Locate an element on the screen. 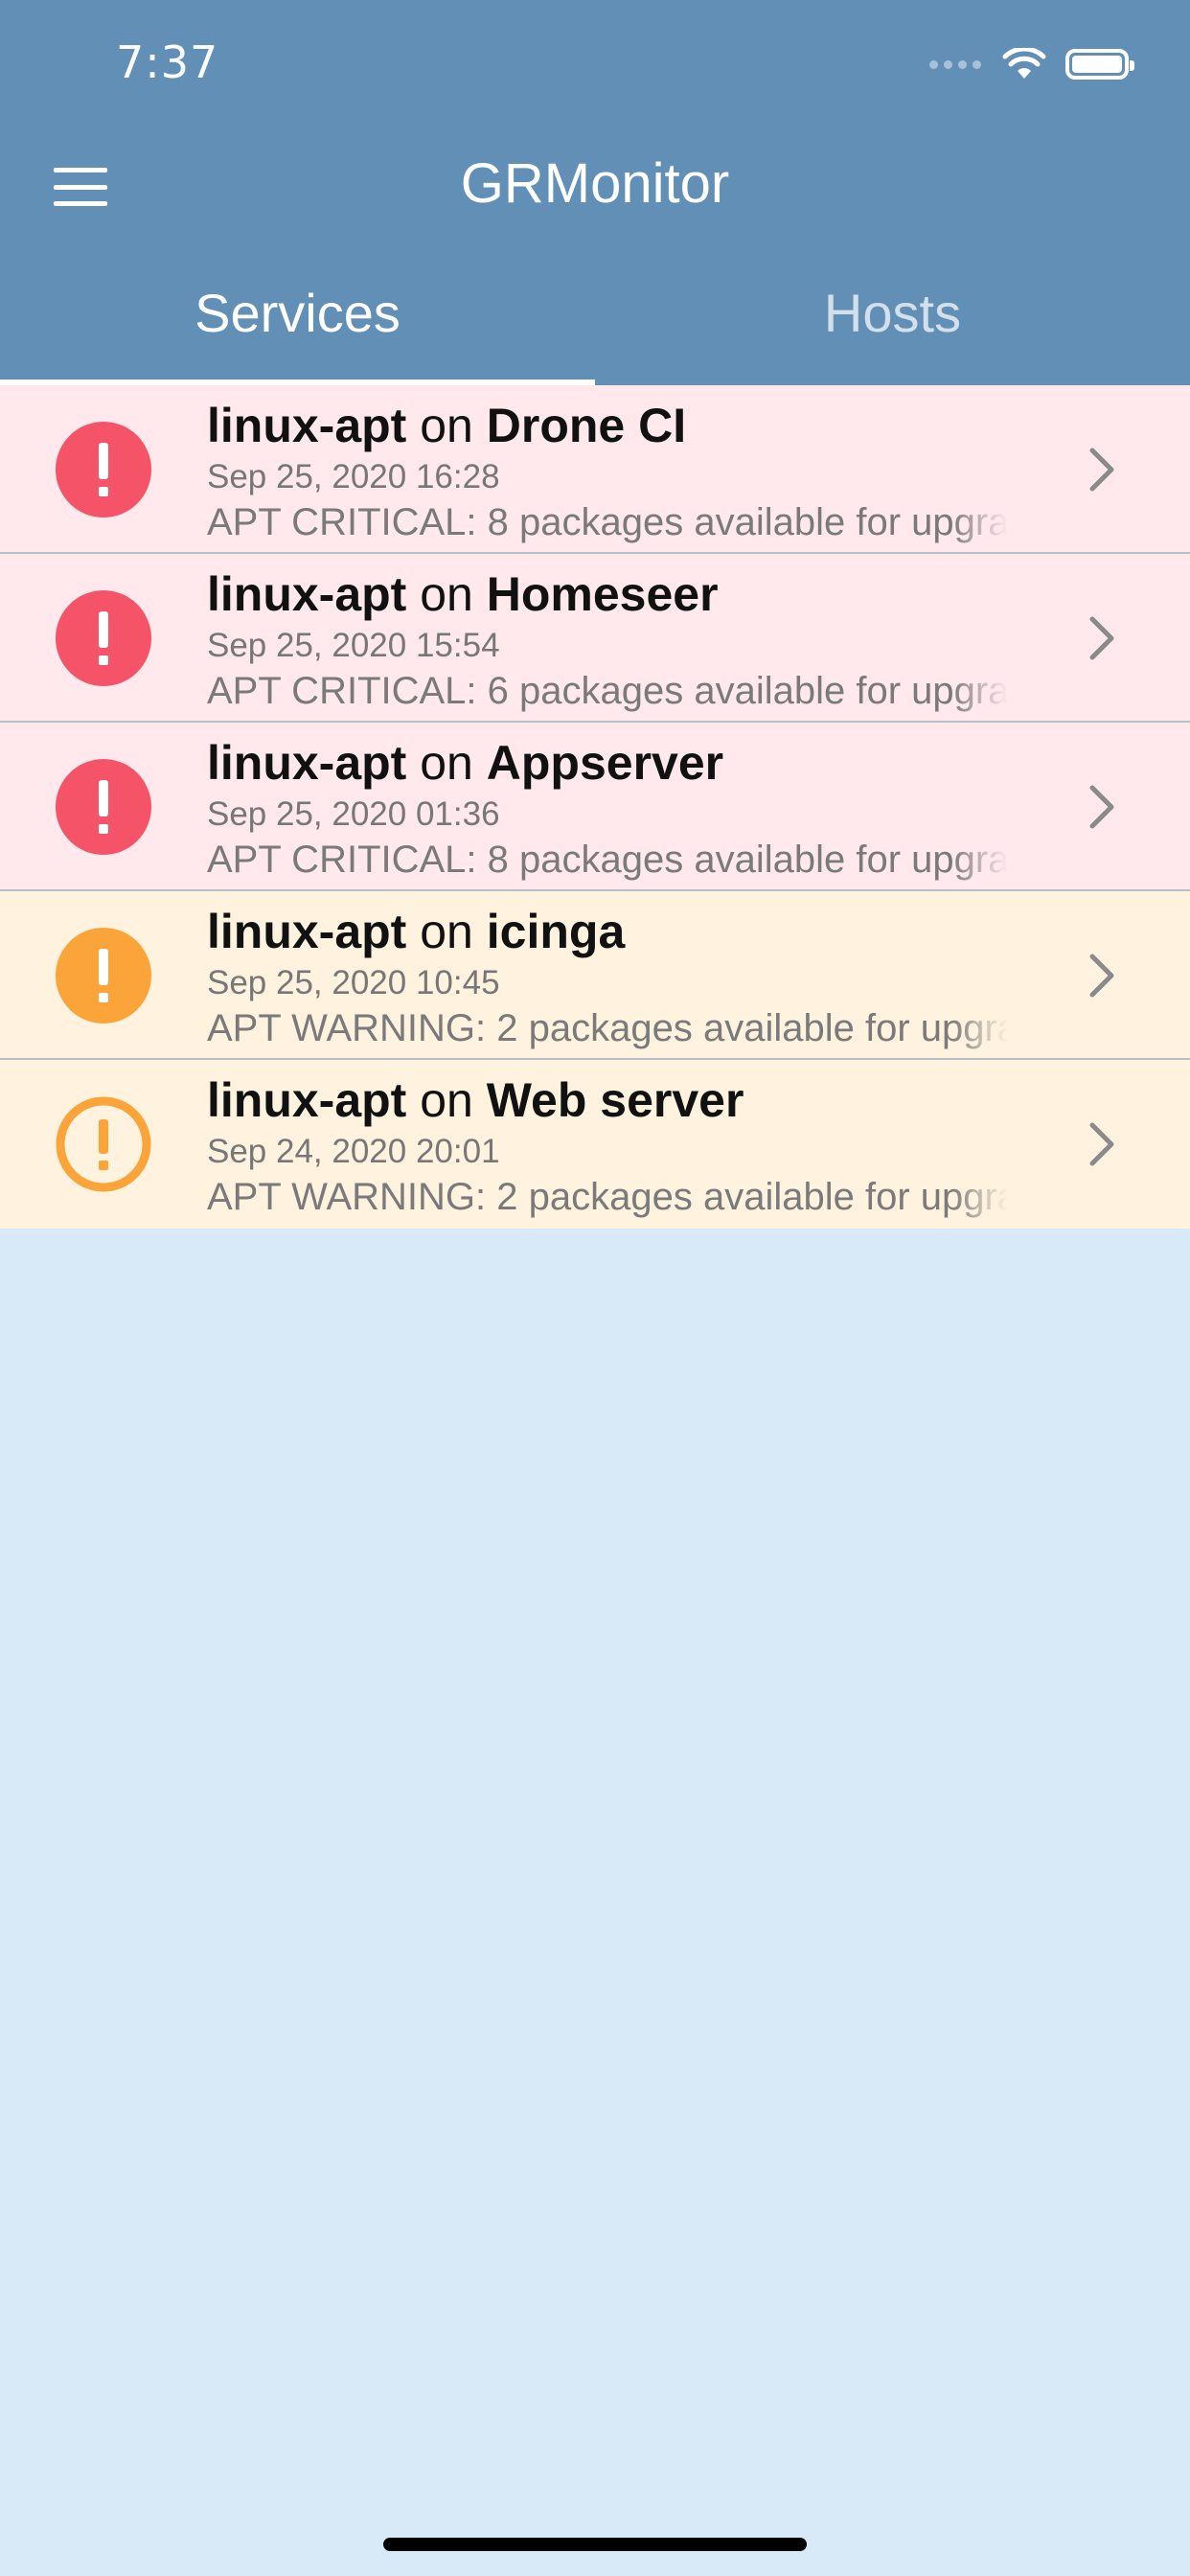  service-title: linux-apt on Homeseer is located at coordinates (607, 594).